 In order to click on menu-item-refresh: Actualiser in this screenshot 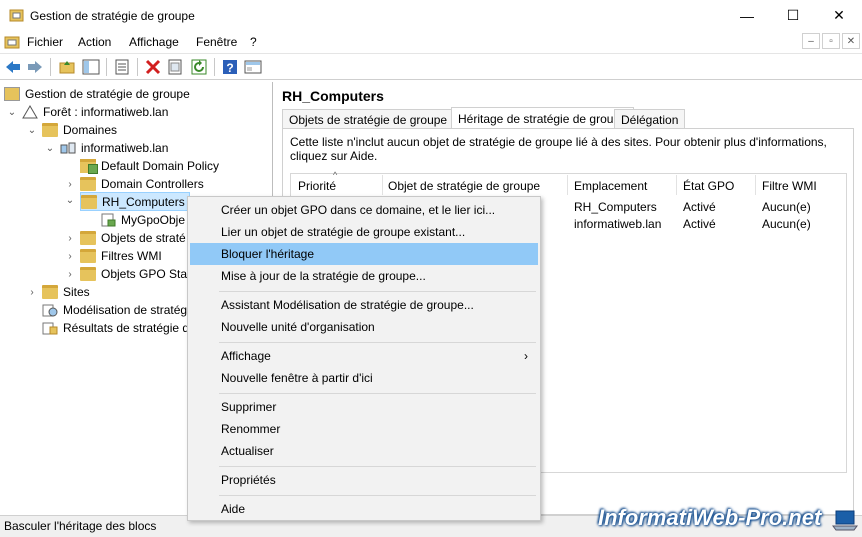, I will do `click(364, 451)`.